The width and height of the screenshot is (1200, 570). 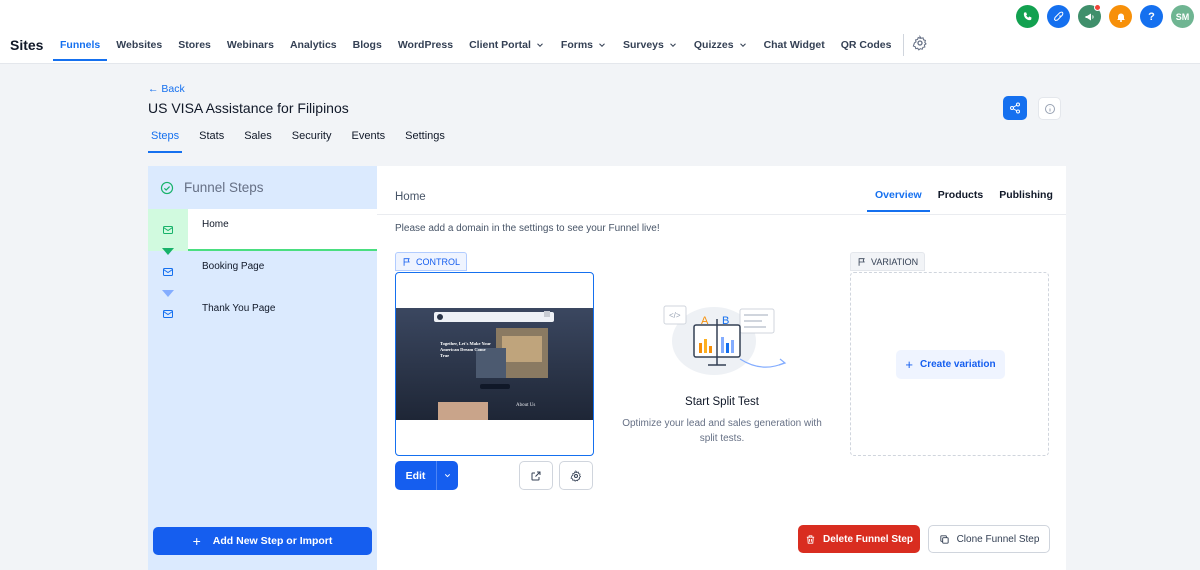 What do you see at coordinates (643, 45) in the screenshot?
I see `nav-item-label: Surveys` at bounding box center [643, 45].